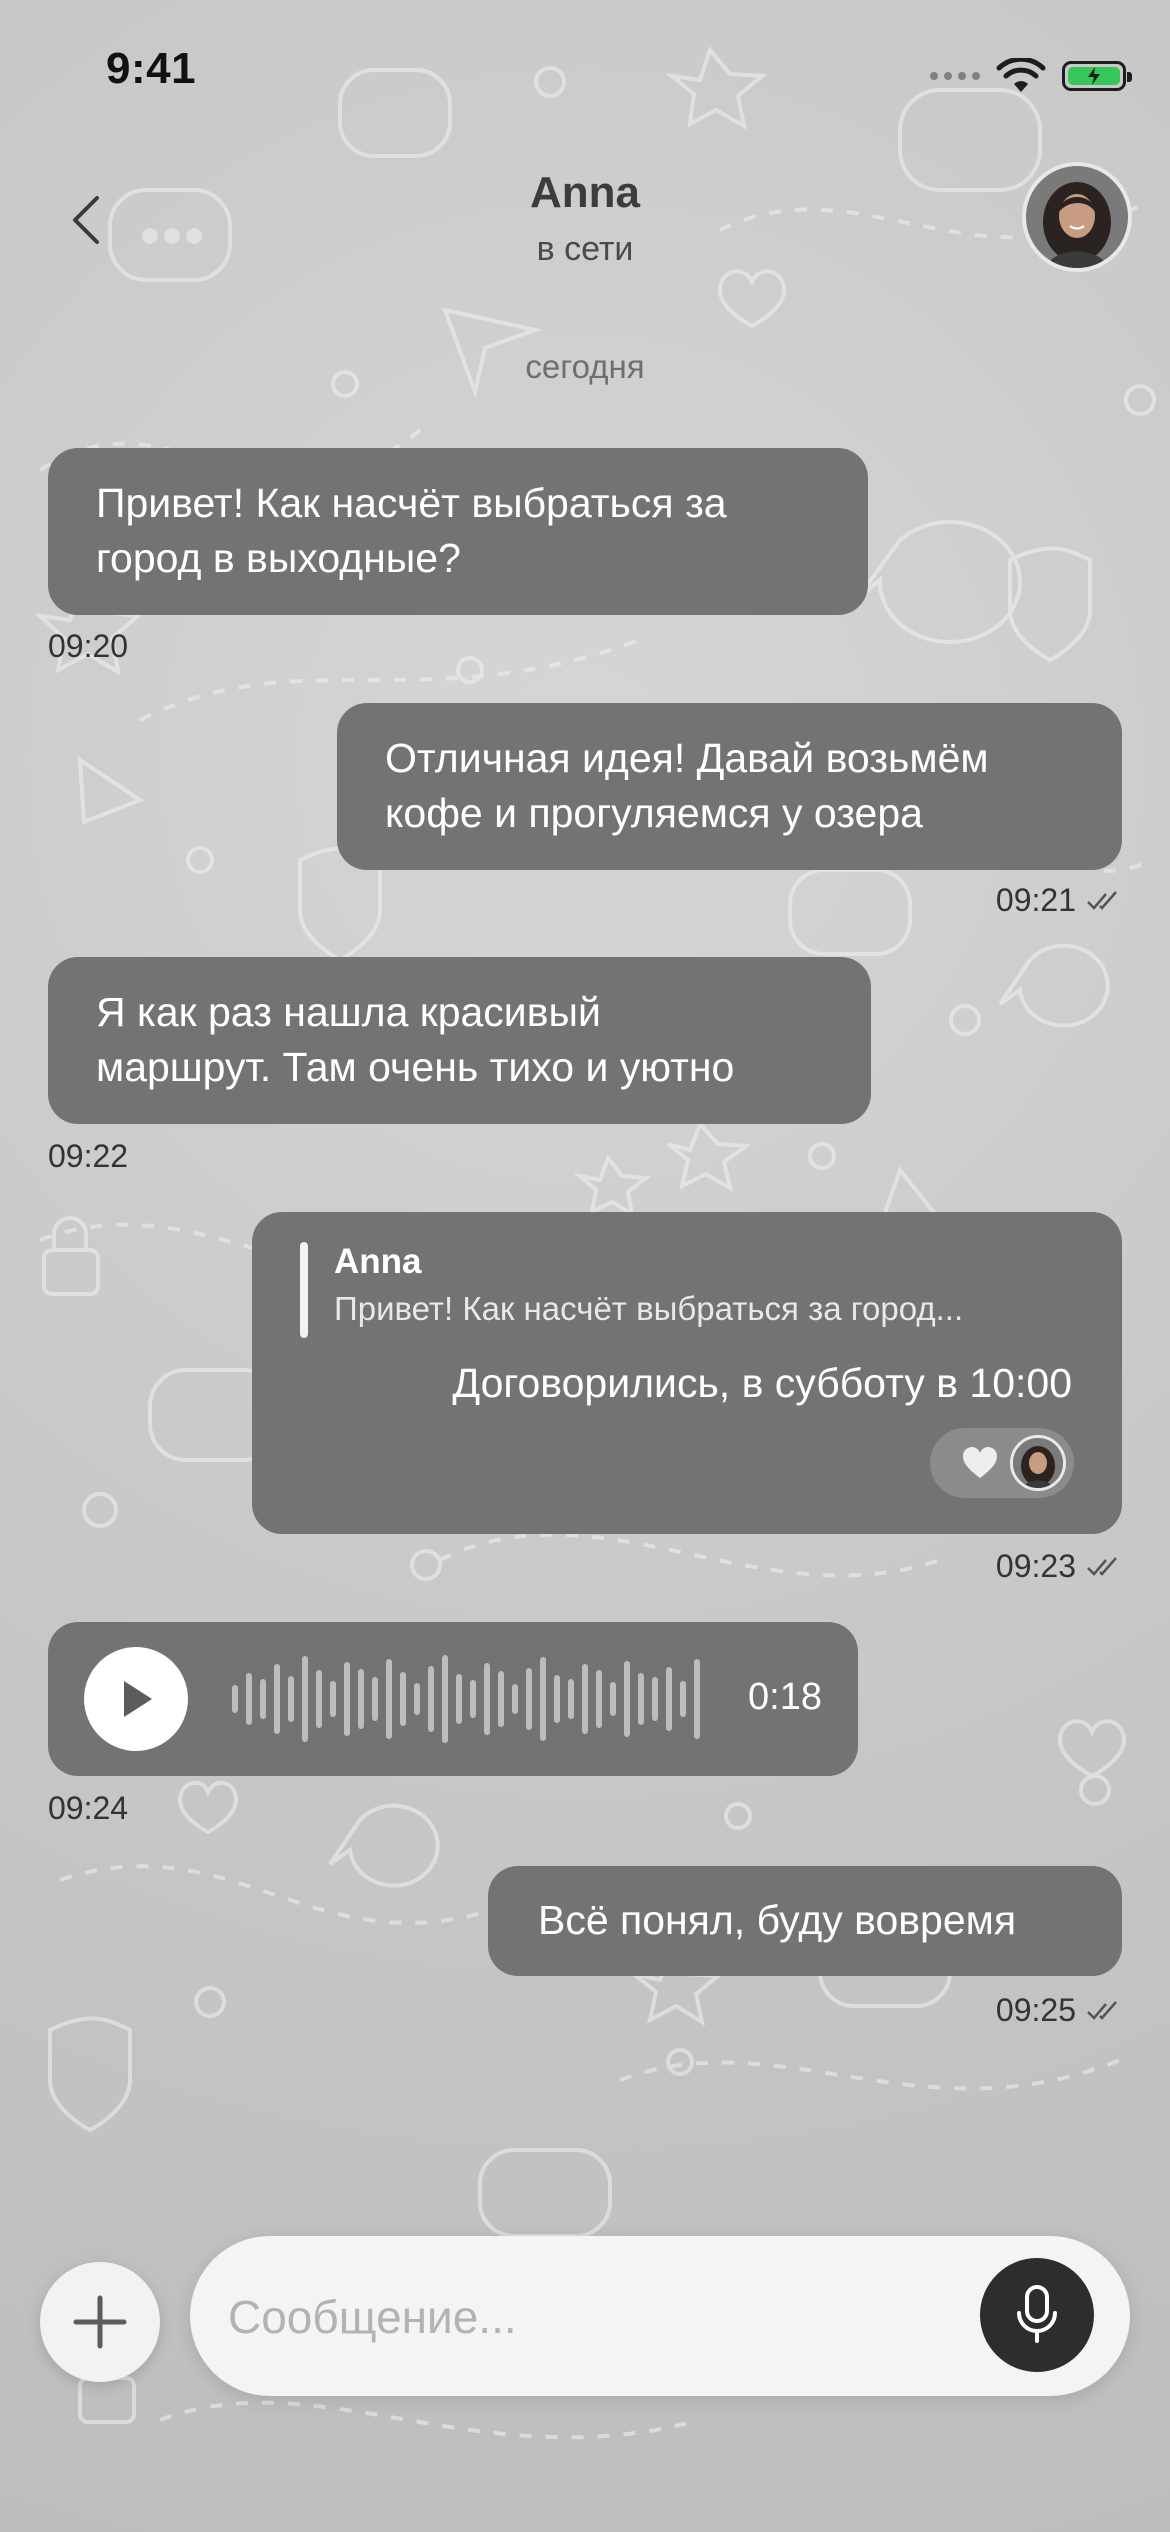 This screenshot has height=2532, width=1170. What do you see at coordinates (955, 76) in the screenshot?
I see `signal-icon` at bounding box center [955, 76].